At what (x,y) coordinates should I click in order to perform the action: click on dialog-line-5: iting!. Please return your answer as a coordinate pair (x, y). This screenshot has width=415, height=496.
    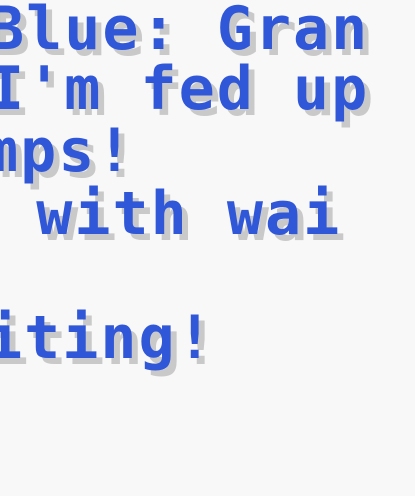
    Looking at the image, I should click on (107, 338).